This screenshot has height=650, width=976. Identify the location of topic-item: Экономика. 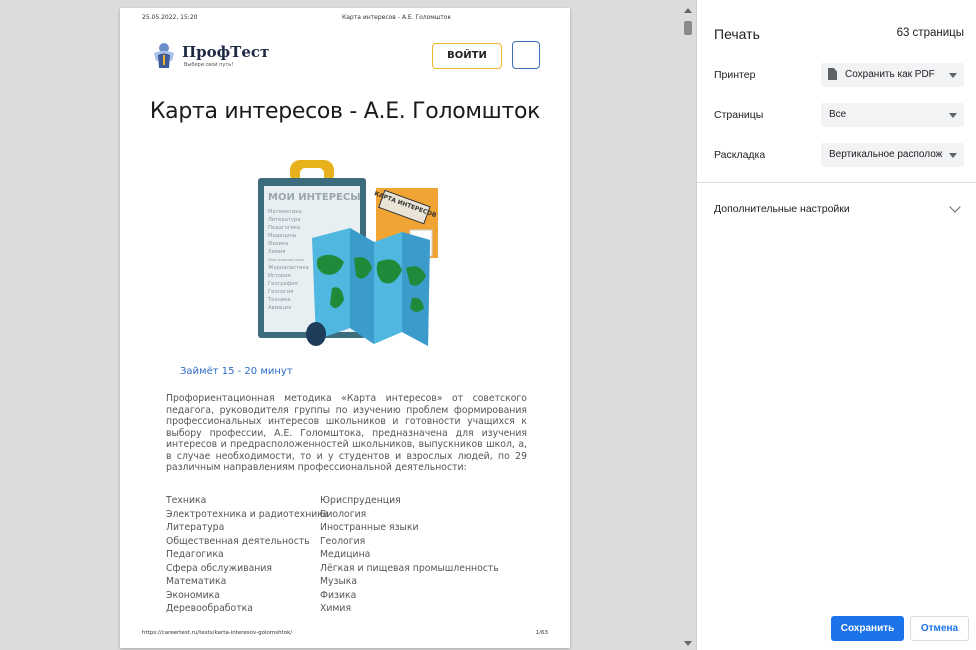
(193, 595).